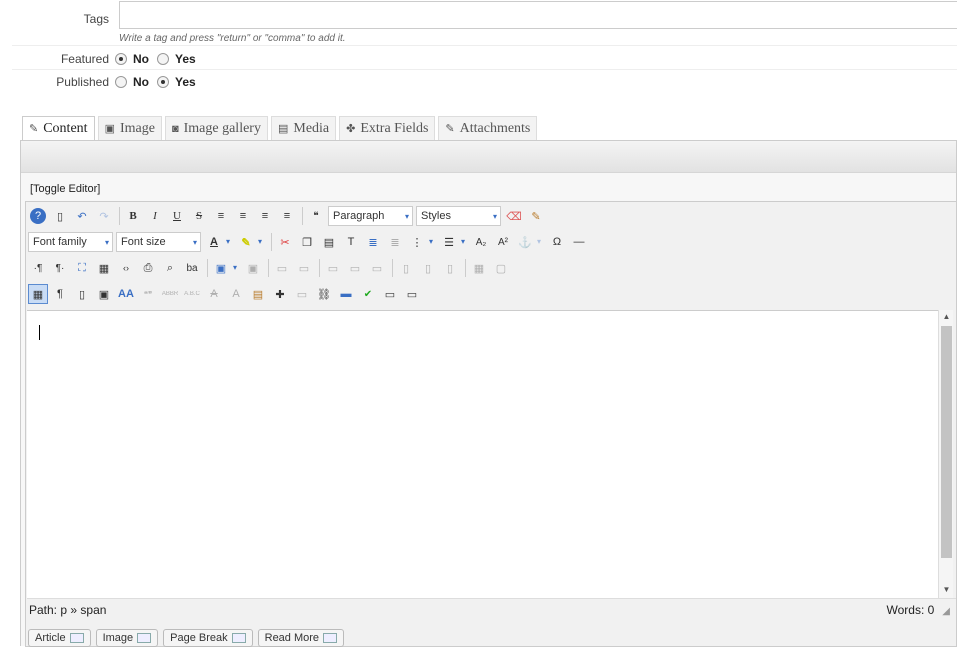 The height and width of the screenshot is (647, 957). Describe the element at coordinates (324, 294) in the screenshot. I see `link-icon: ⛓` at that location.